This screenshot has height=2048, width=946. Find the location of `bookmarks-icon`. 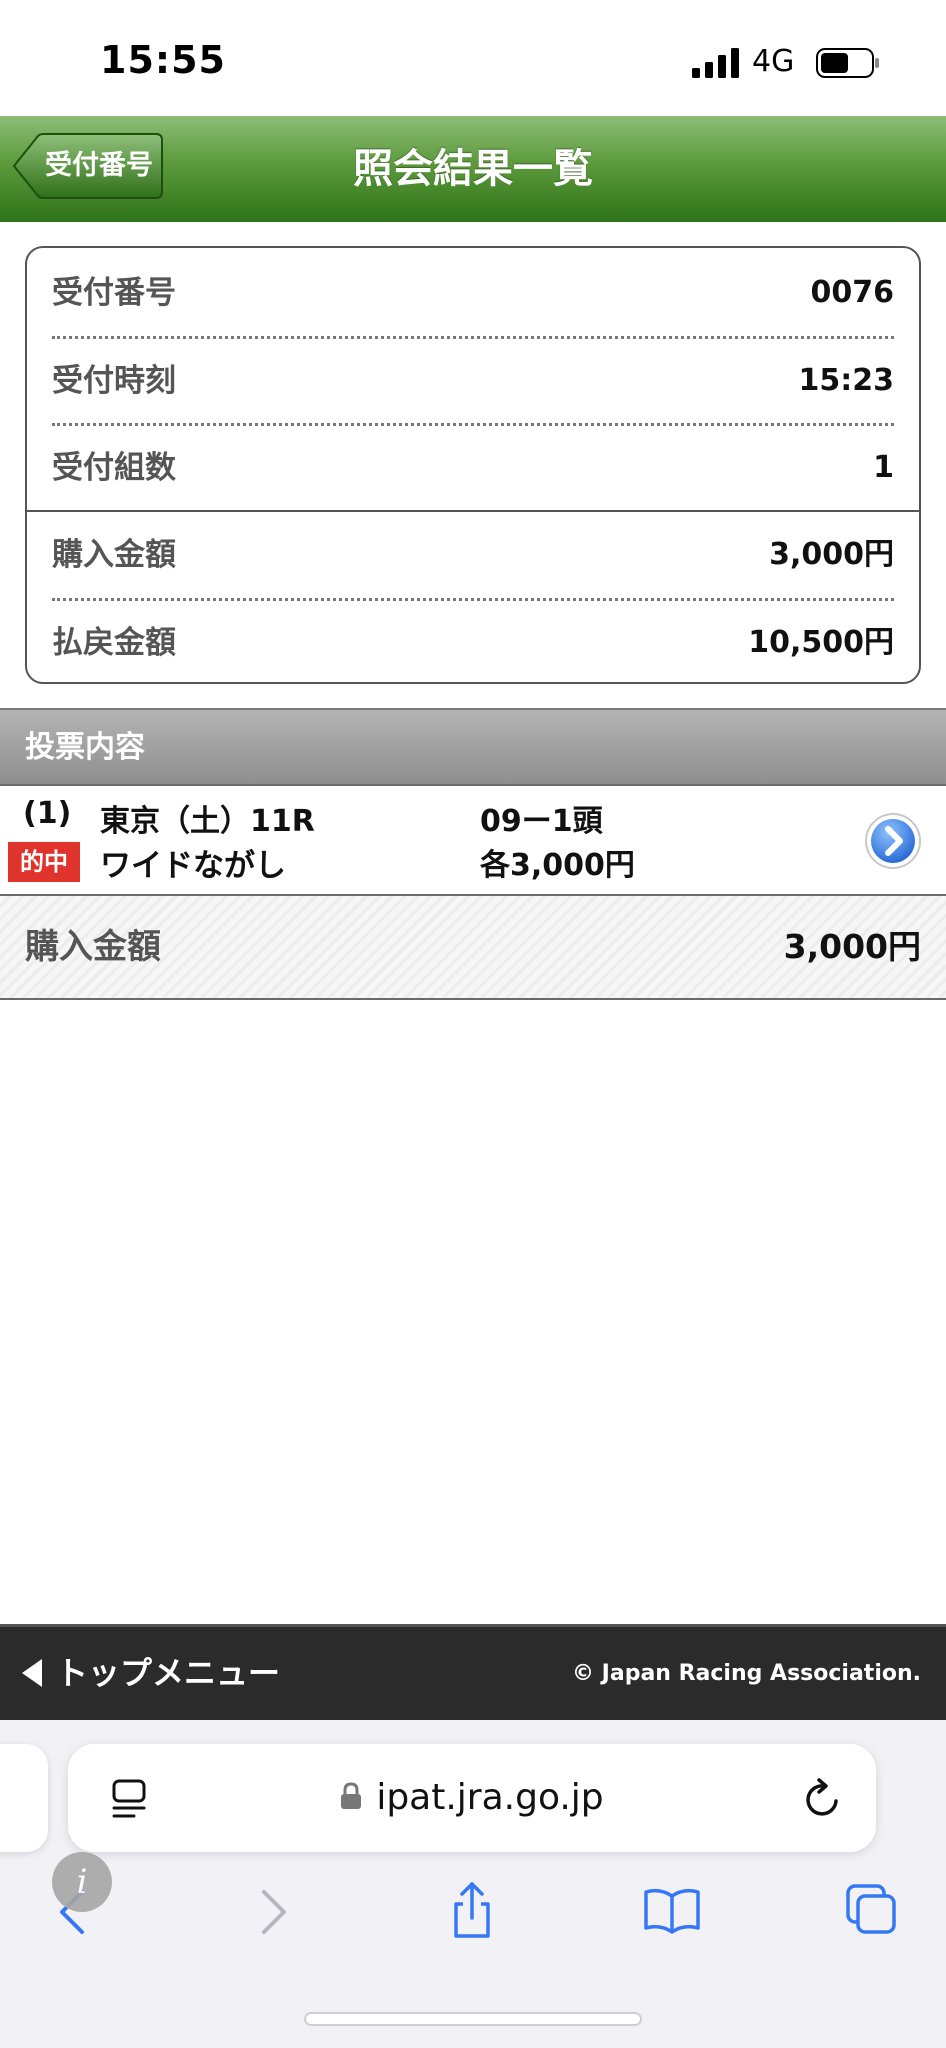

bookmarks-icon is located at coordinates (672, 1910).